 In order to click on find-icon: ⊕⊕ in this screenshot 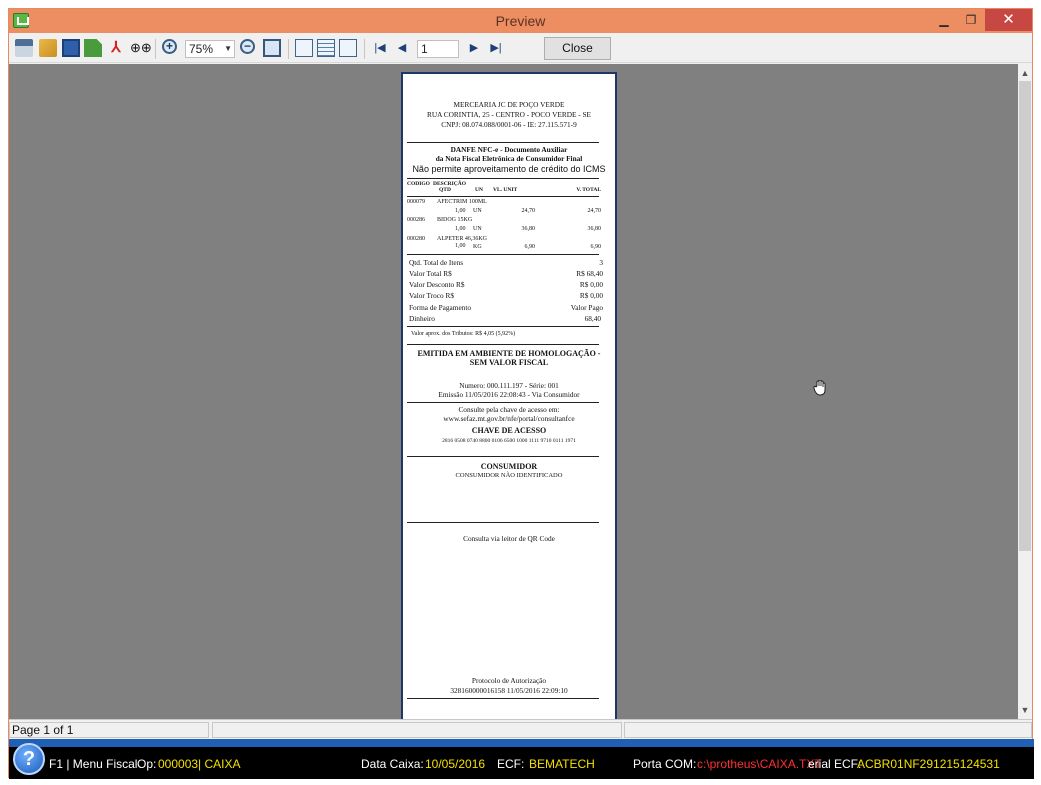, I will do `click(141, 48)`.